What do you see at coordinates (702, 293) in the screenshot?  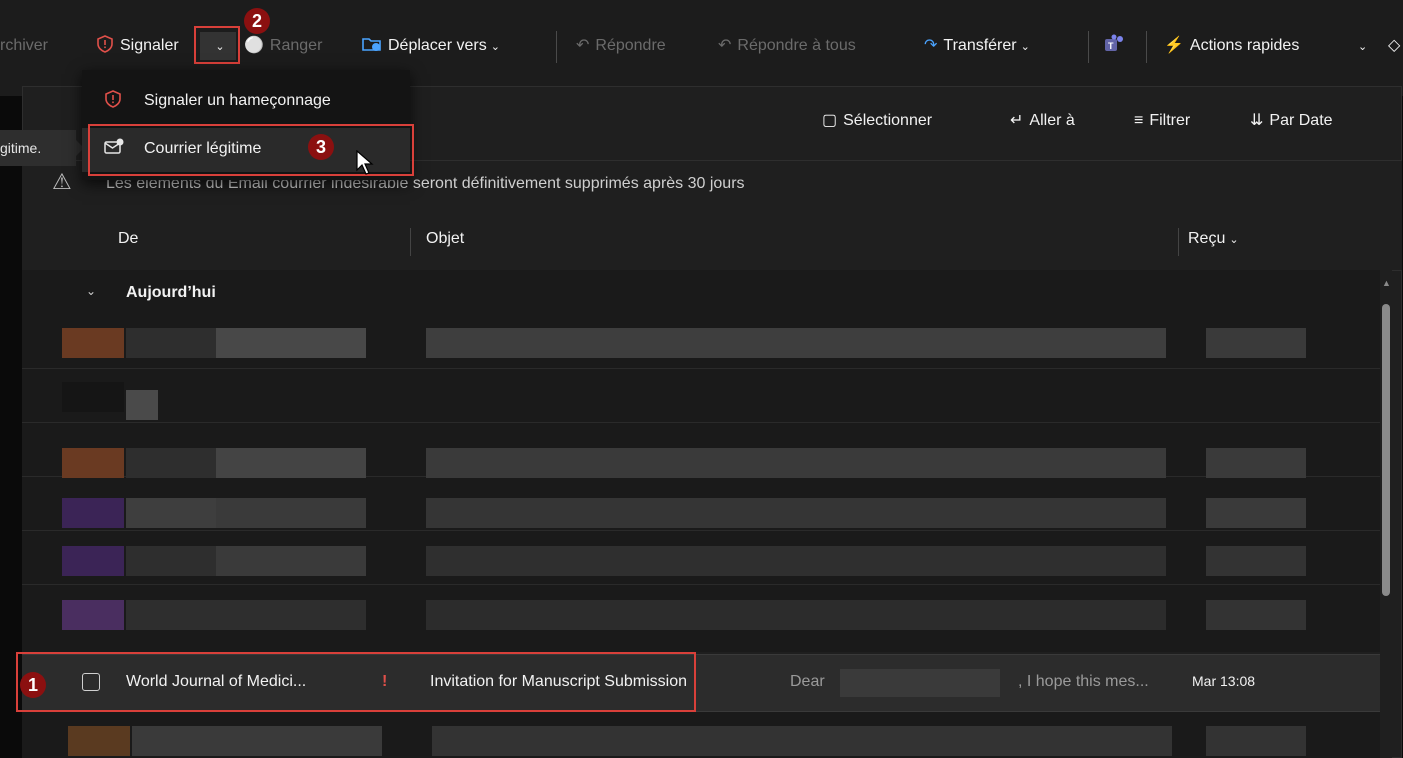 I see `group-header: ⌄ Aujourd’hui` at bounding box center [702, 293].